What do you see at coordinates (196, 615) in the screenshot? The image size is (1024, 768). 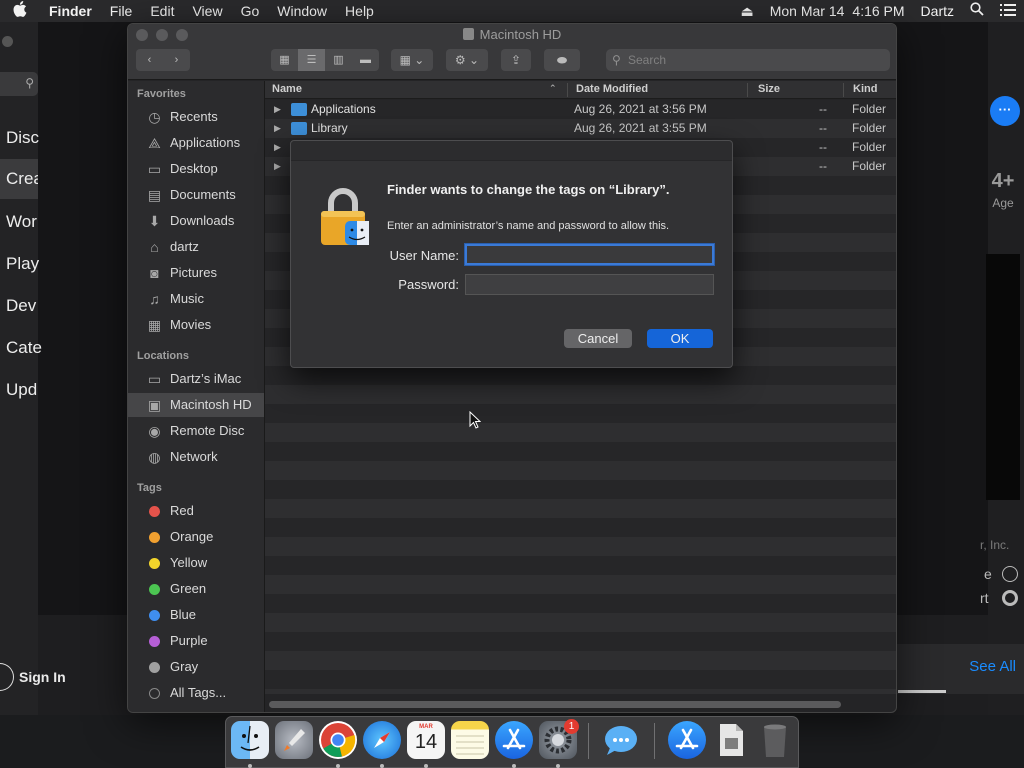 I see `sidebar-tag-blue: Blue` at bounding box center [196, 615].